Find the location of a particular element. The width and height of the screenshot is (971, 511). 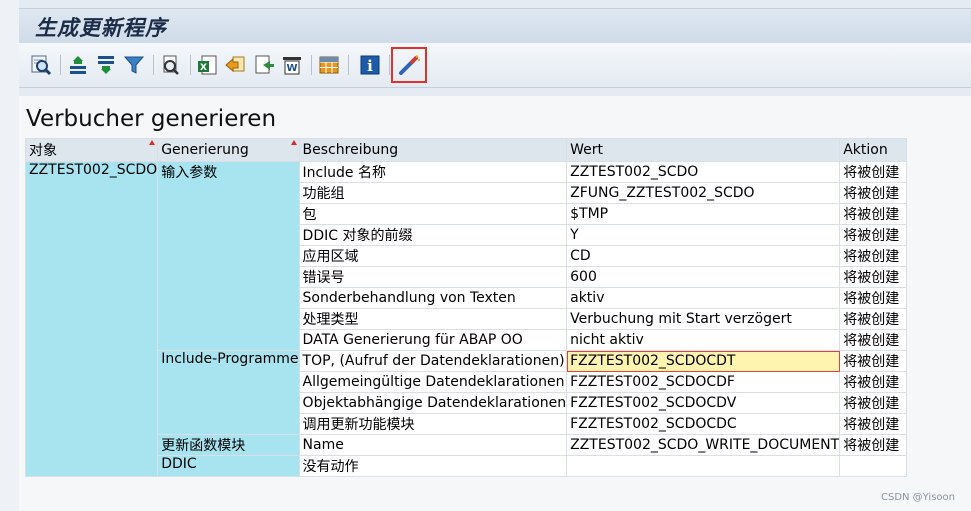

value-cell: CD is located at coordinates (703, 256).